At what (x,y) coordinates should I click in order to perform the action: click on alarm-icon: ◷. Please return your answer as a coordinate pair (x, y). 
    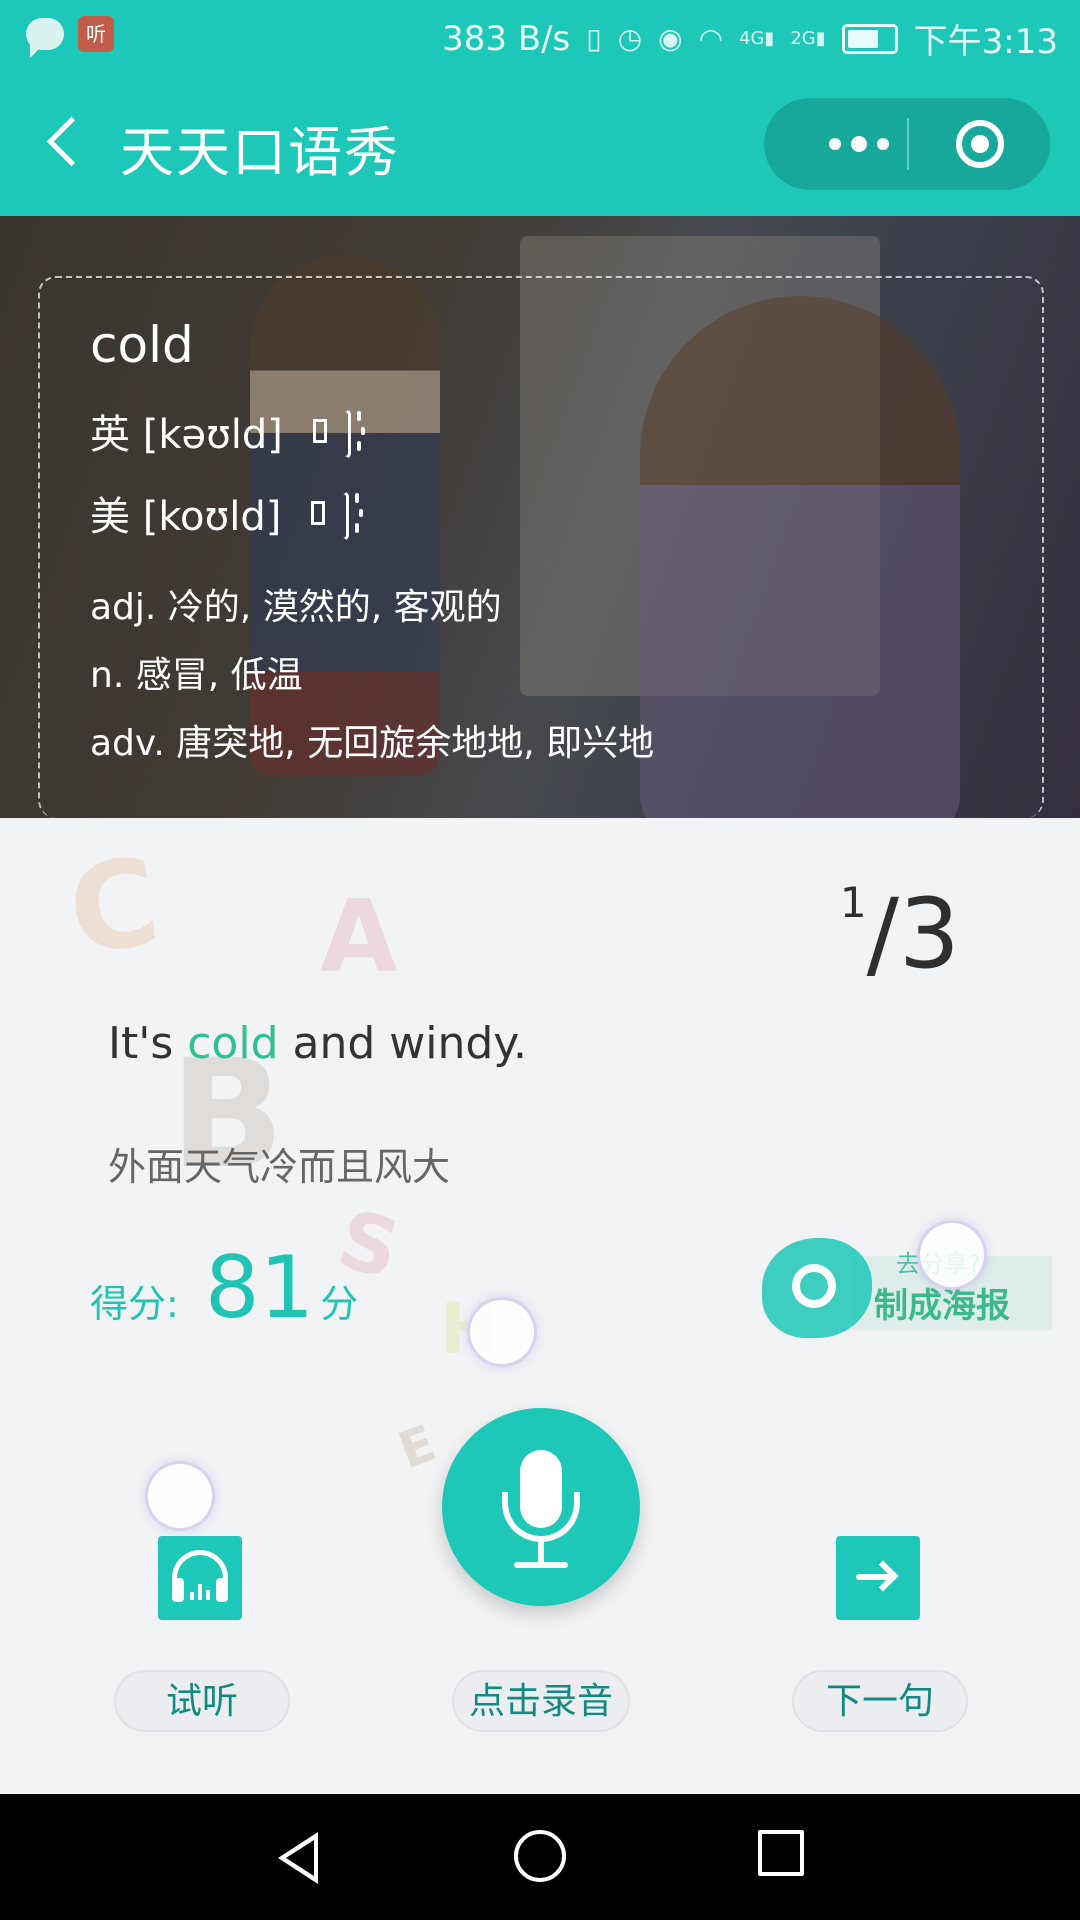
    Looking at the image, I should click on (630, 38).